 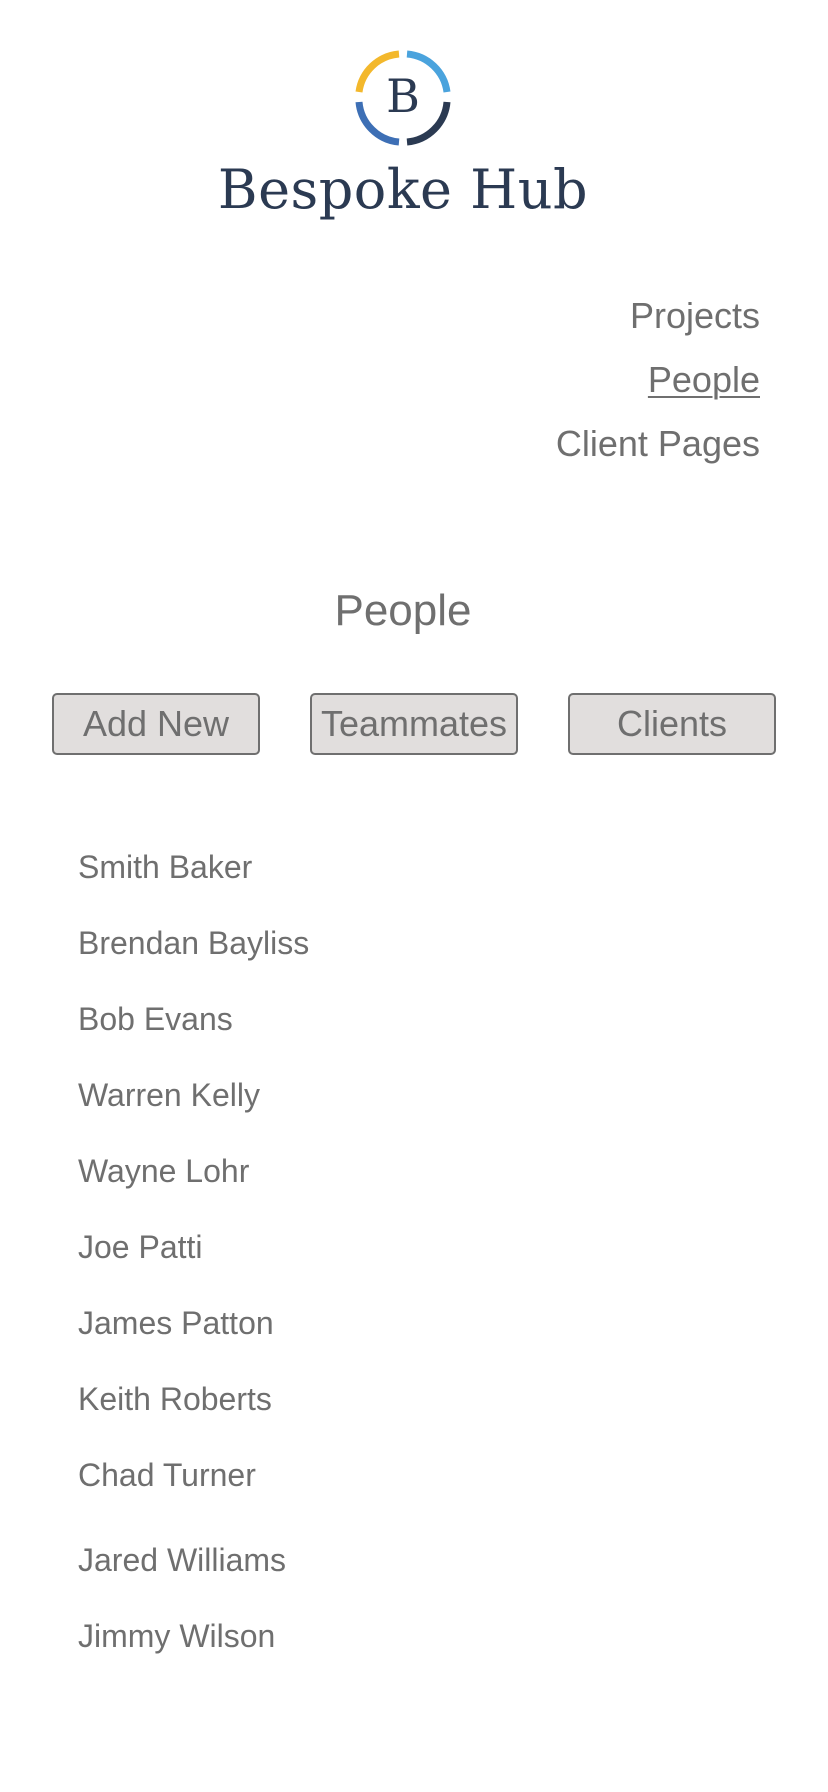 I want to click on logo-initial: B, so click(x=403, y=96).